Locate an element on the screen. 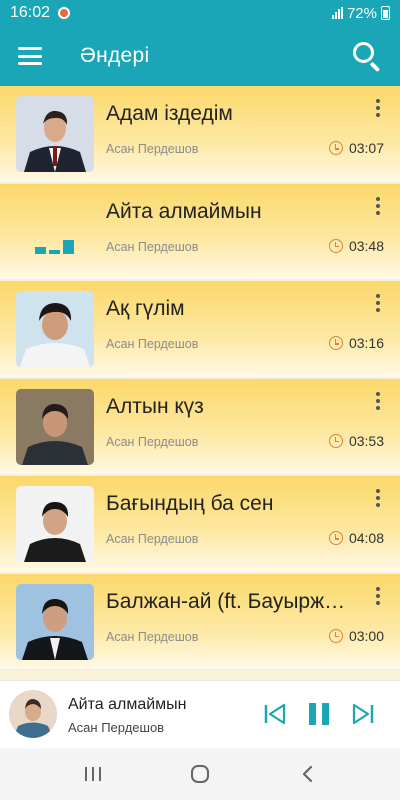  now-playing-art is located at coordinates (33, 714).